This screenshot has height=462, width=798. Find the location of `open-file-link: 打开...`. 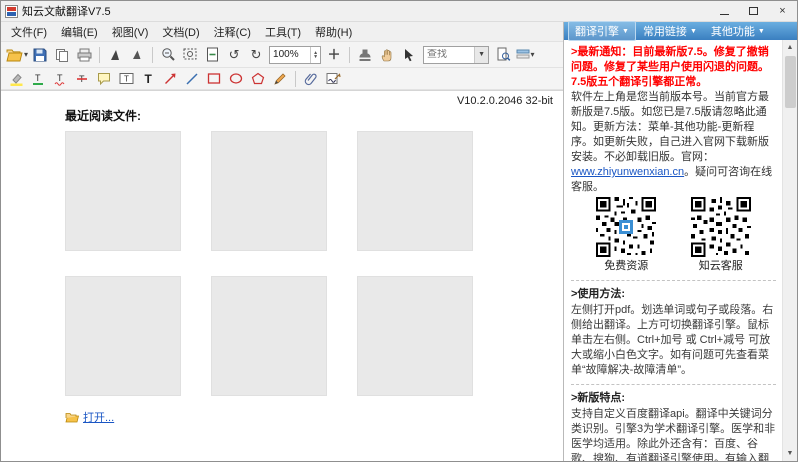

open-file-link: 打开... is located at coordinates (98, 417).